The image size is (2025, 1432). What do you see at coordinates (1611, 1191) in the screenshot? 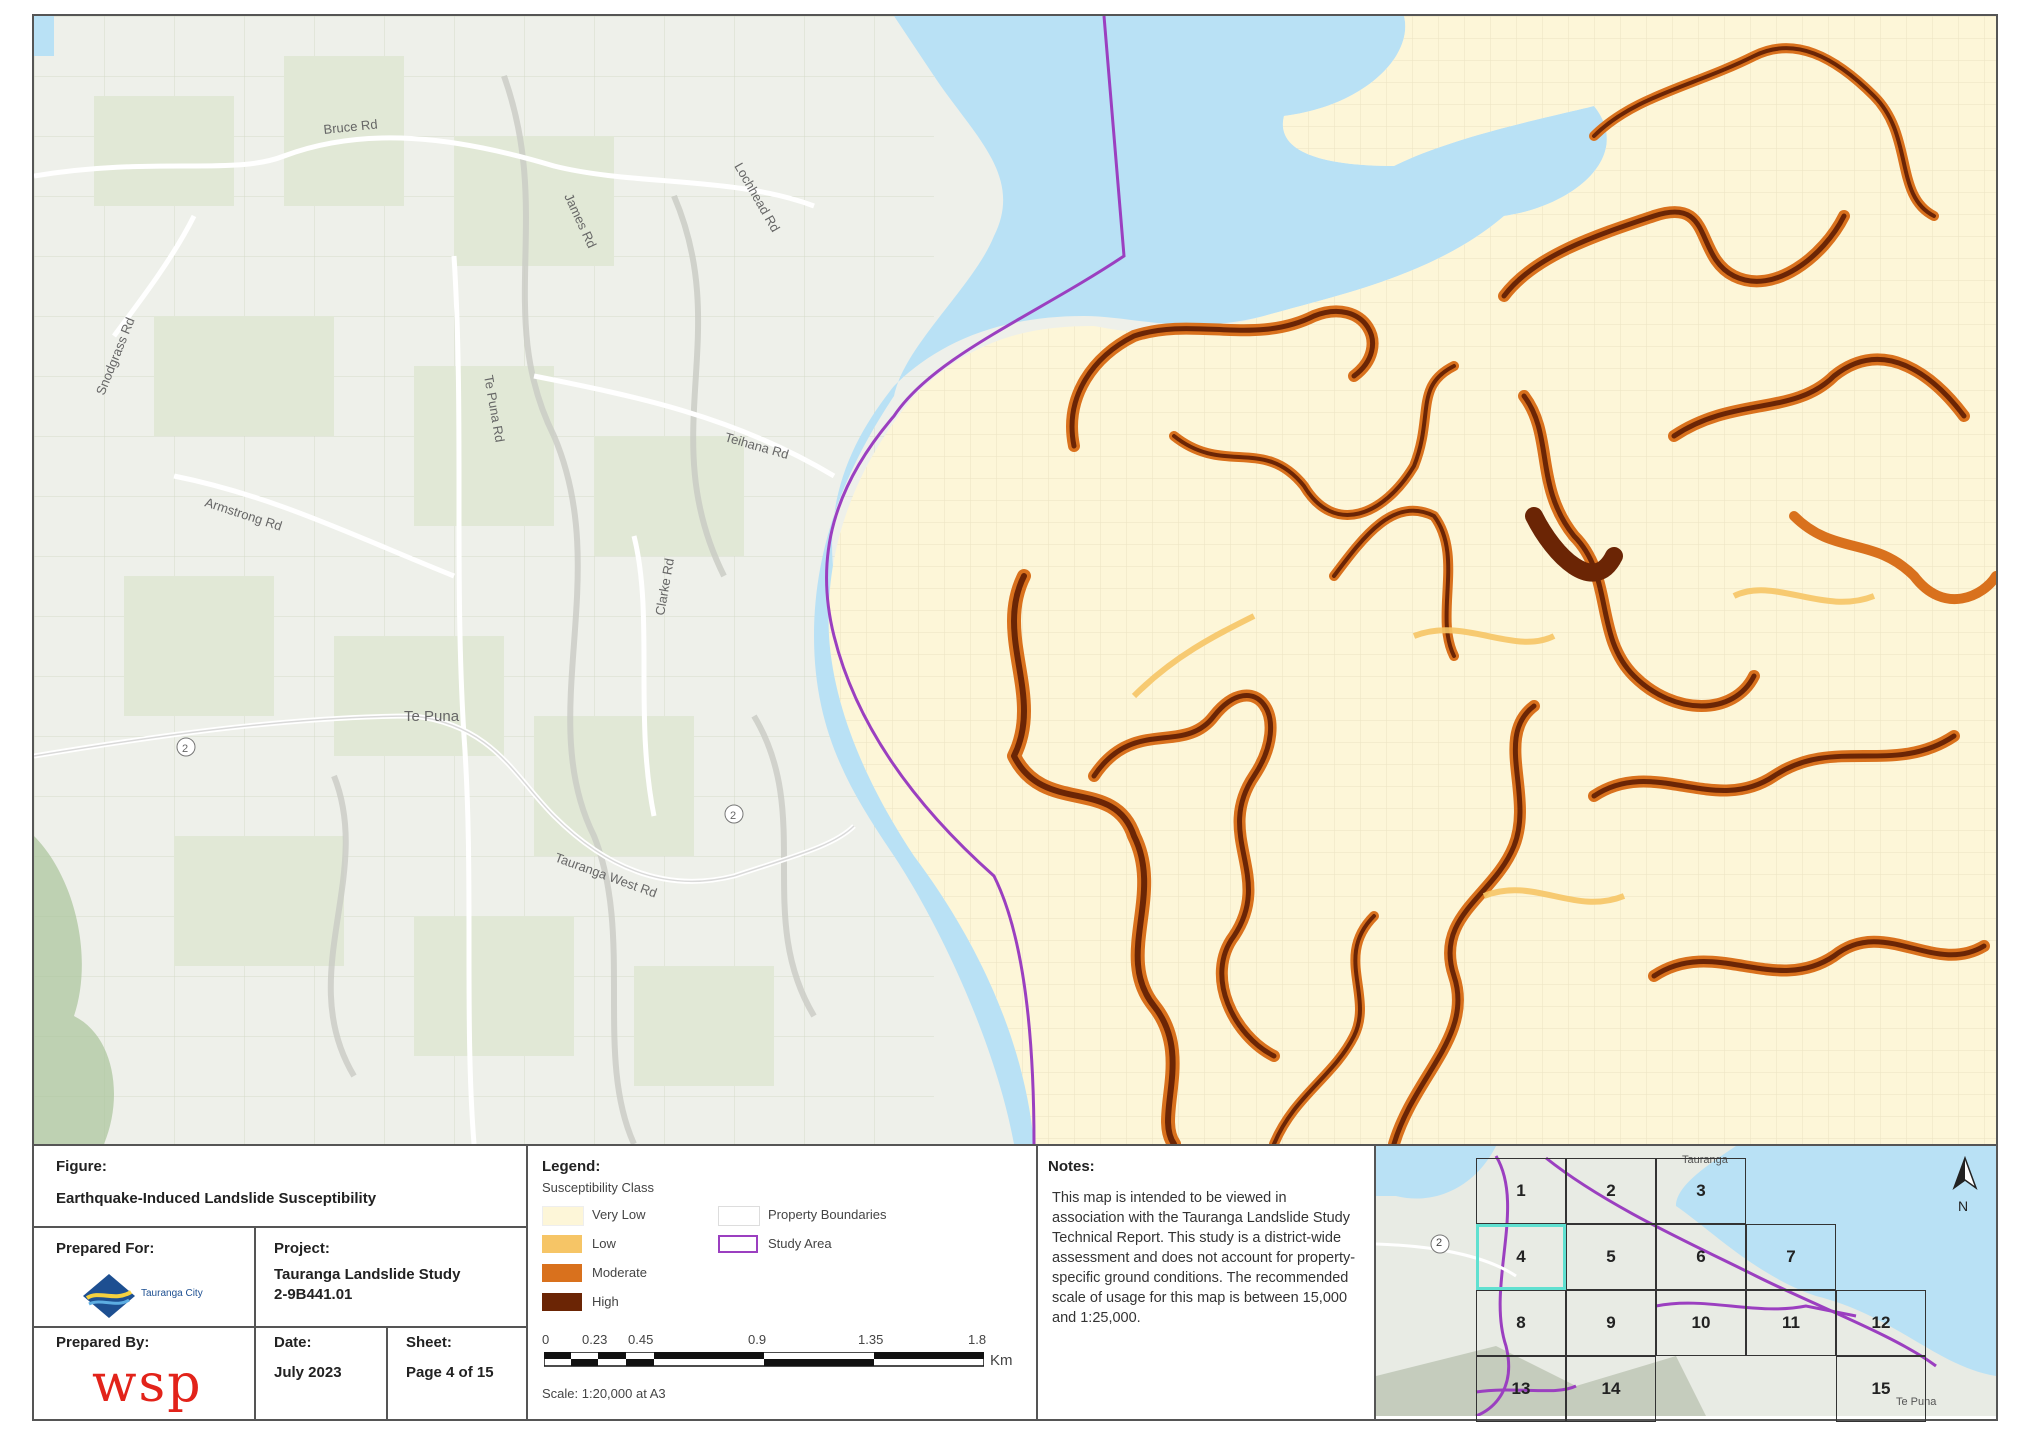
I see `index-tile-2: 2` at bounding box center [1611, 1191].